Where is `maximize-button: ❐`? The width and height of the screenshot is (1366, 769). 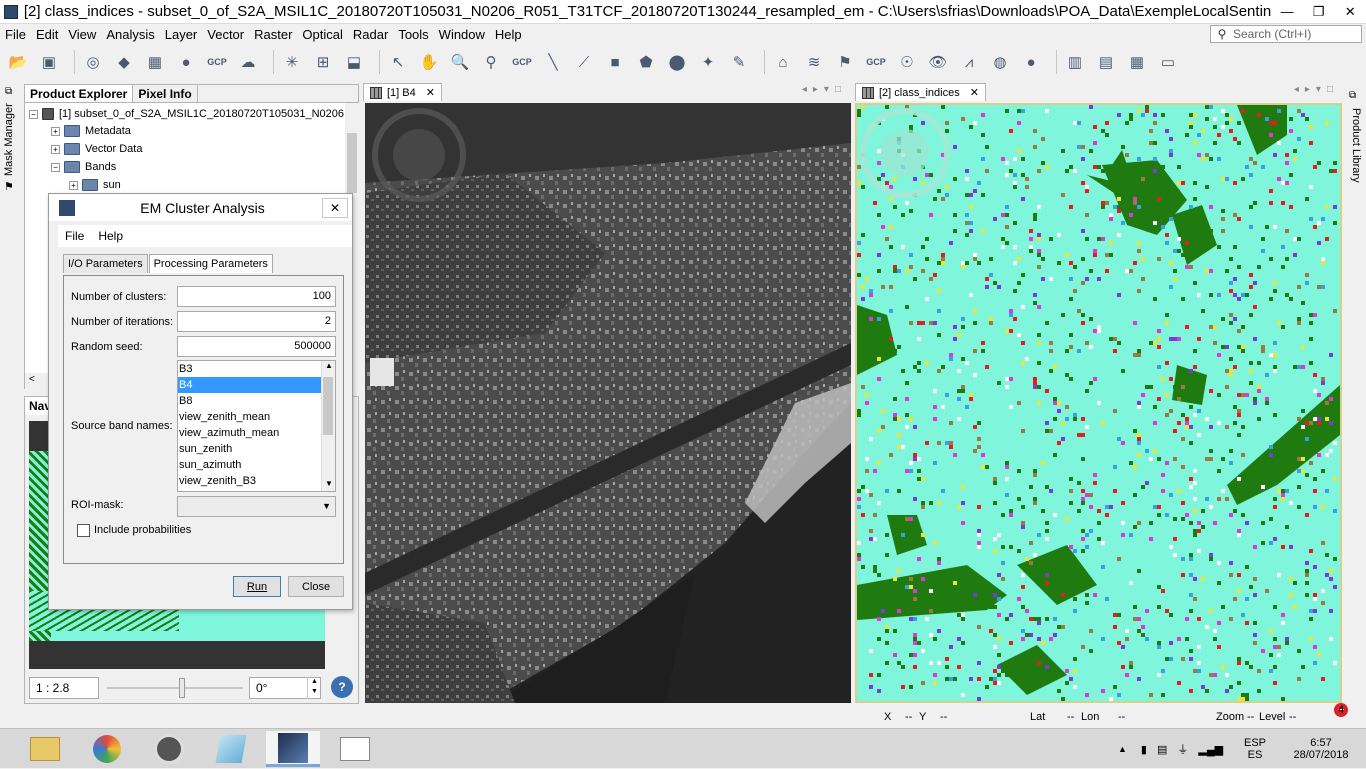
maximize-button: ❐ is located at coordinates (1319, 12).